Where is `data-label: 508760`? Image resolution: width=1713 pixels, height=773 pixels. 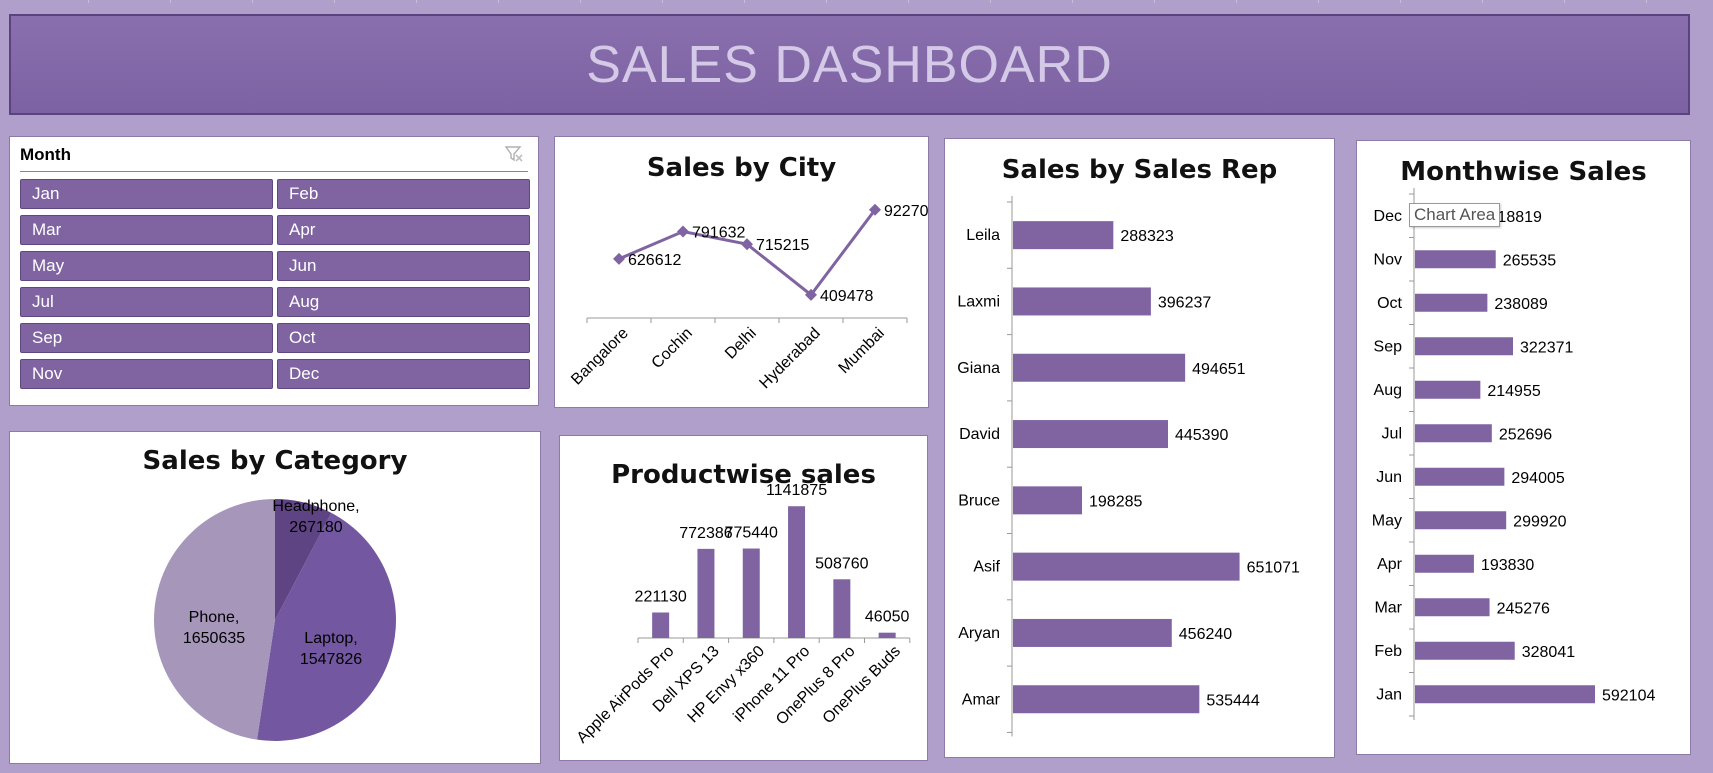
data-label: 508760 is located at coordinates (841, 563).